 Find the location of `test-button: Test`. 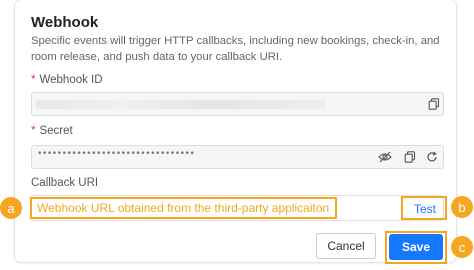

test-button: Test is located at coordinates (425, 209).